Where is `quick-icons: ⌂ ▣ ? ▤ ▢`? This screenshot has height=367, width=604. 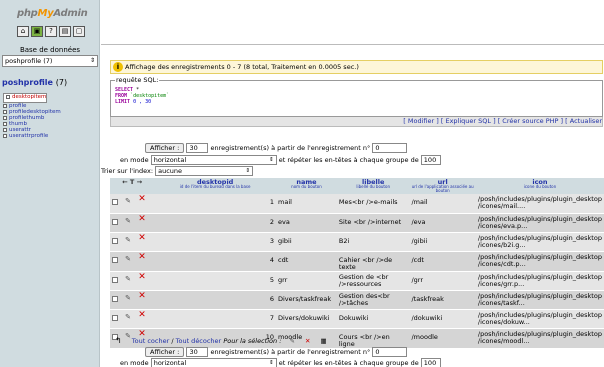 quick-icons: ⌂ ▣ ? ▤ ▢ is located at coordinates (51, 31).